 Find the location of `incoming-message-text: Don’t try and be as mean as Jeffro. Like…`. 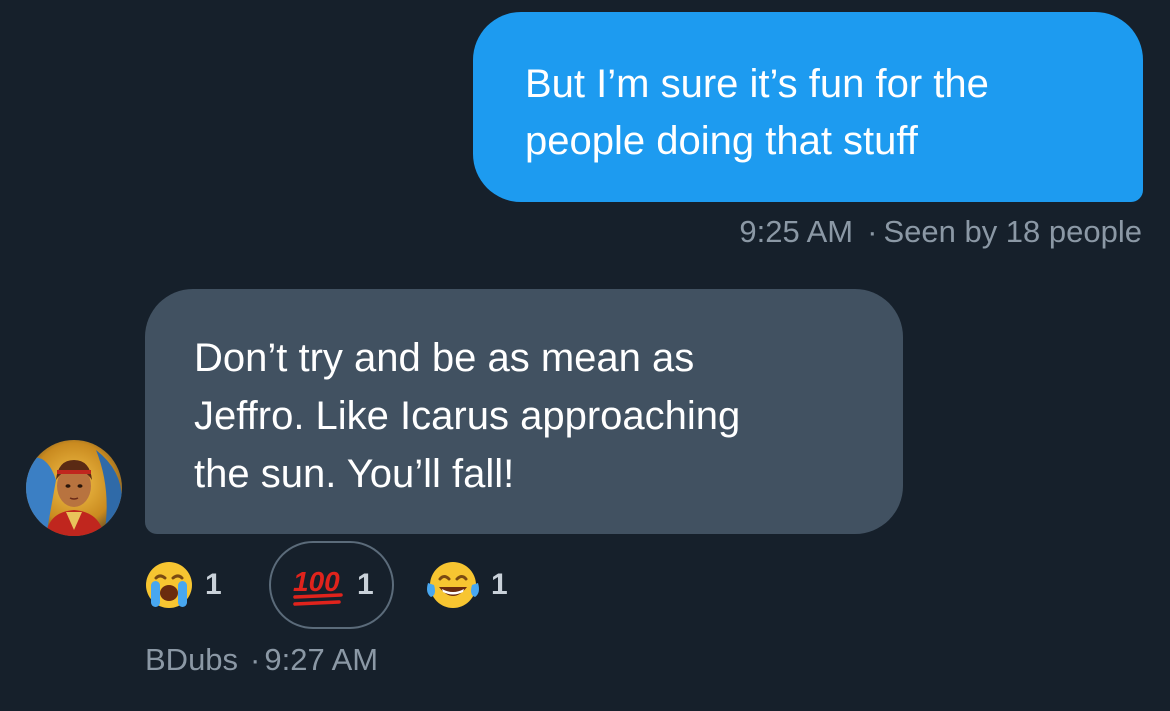

incoming-message-text: Don’t try and be as mean as Jeffro. Like… is located at coordinates (467, 416).